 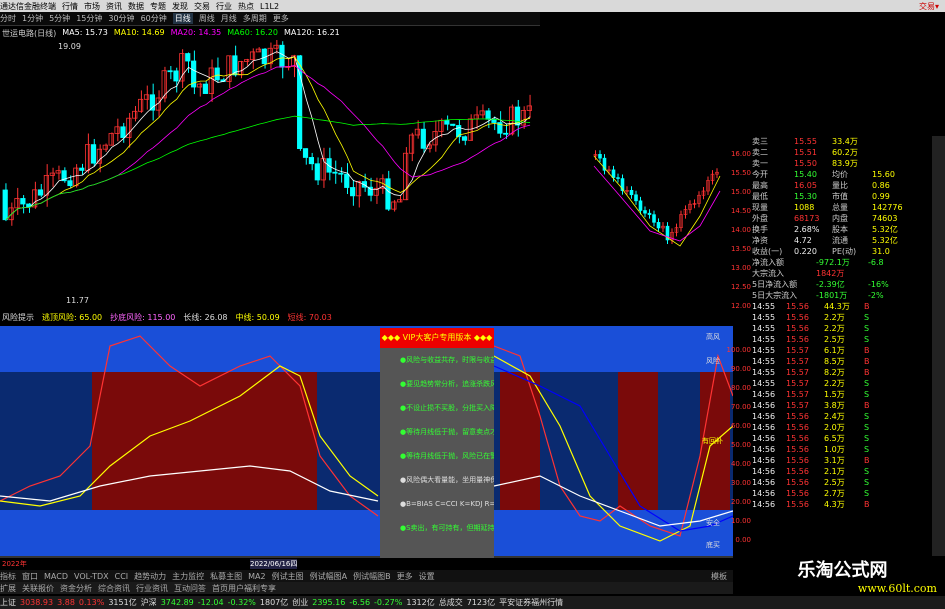 What do you see at coordinates (56, 576) in the screenshot?
I see `indicator-tab: MACD` at bounding box center [56, 576].